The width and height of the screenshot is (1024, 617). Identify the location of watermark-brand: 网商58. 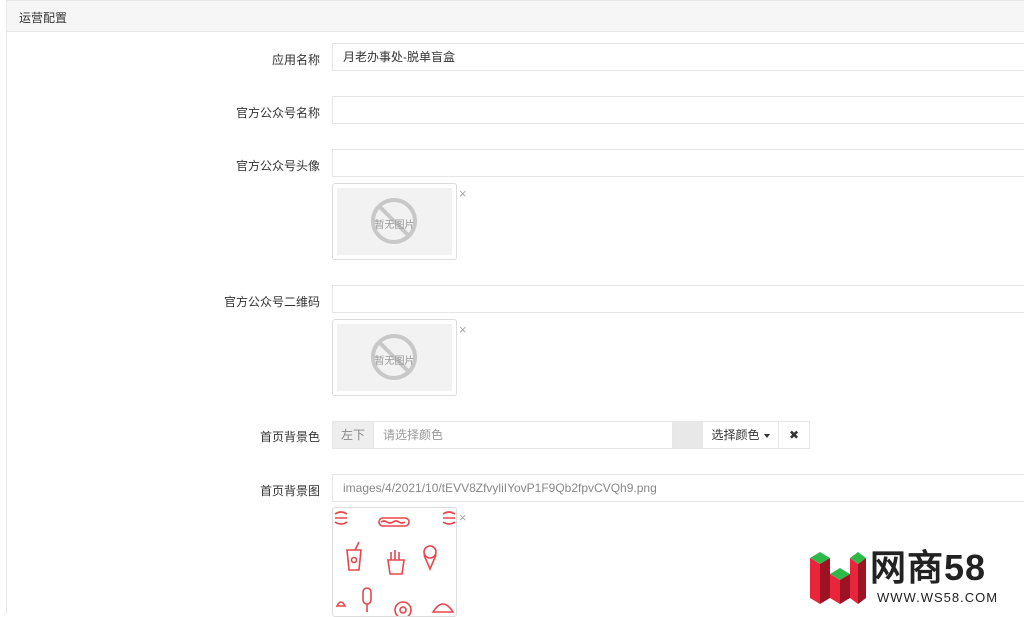
(928, 567).